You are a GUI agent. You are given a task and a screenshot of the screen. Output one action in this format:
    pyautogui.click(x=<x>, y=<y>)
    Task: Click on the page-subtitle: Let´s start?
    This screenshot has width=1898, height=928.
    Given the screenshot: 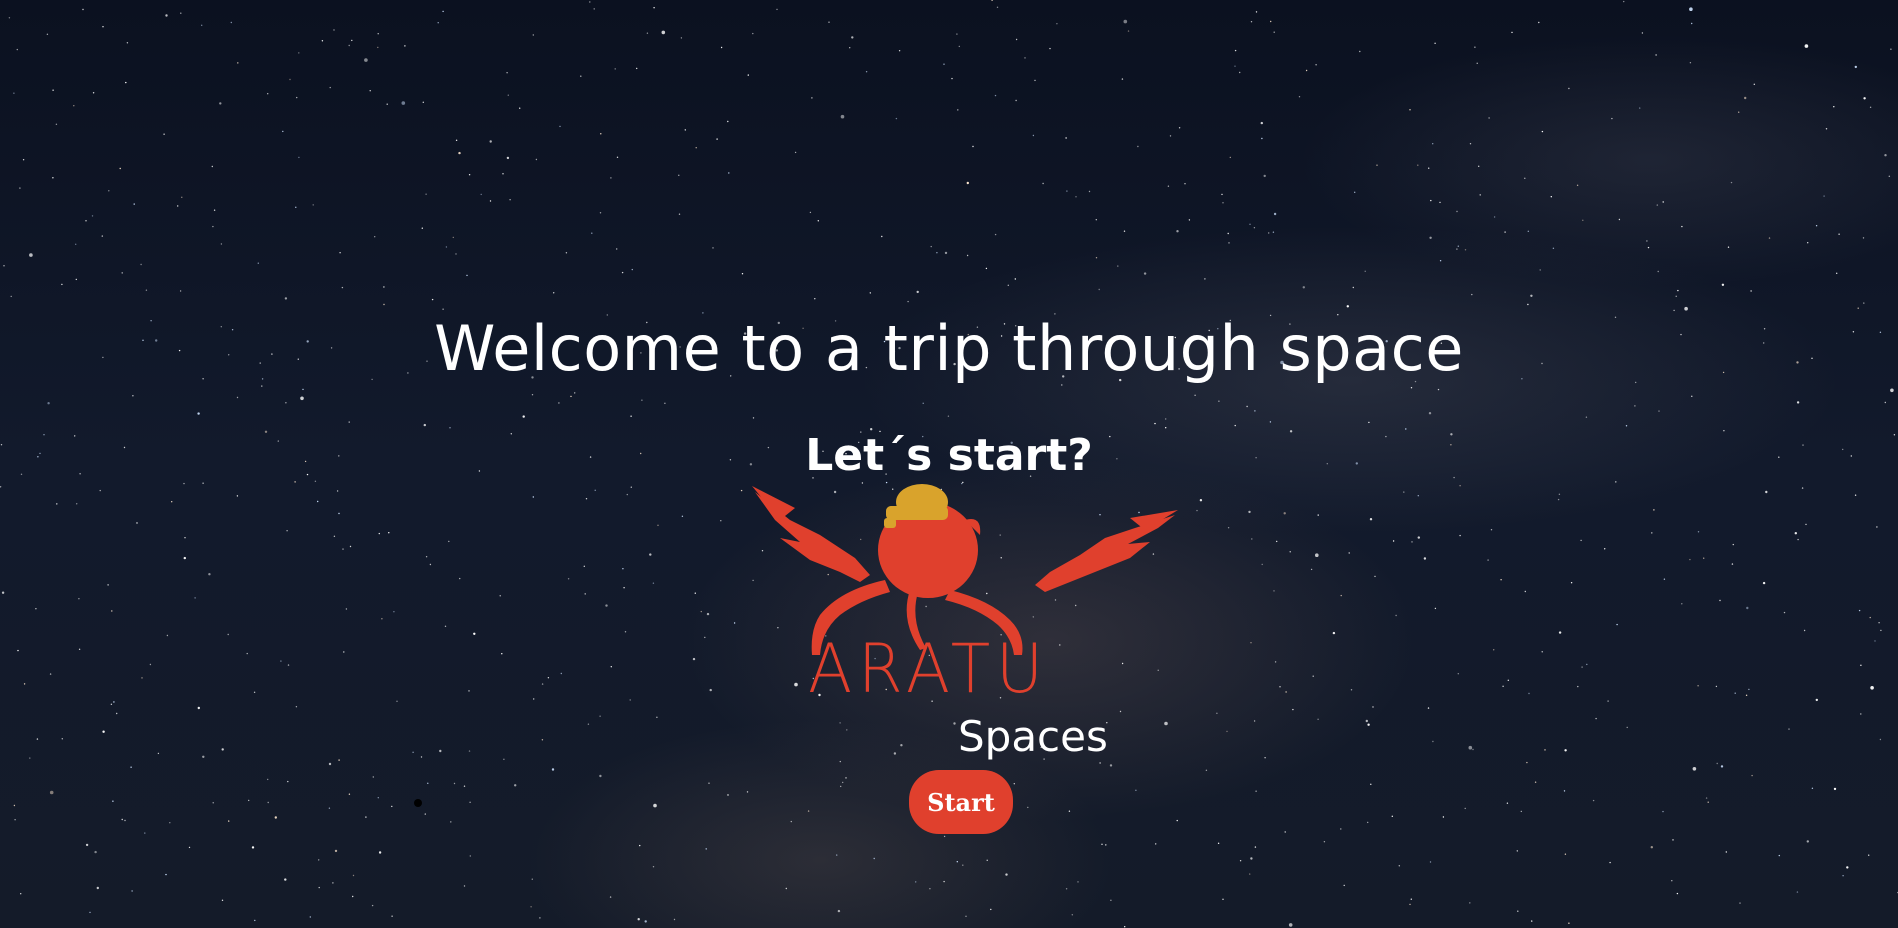 What is the action you would take?
    pyautogui.click(x=949, y=455)
    